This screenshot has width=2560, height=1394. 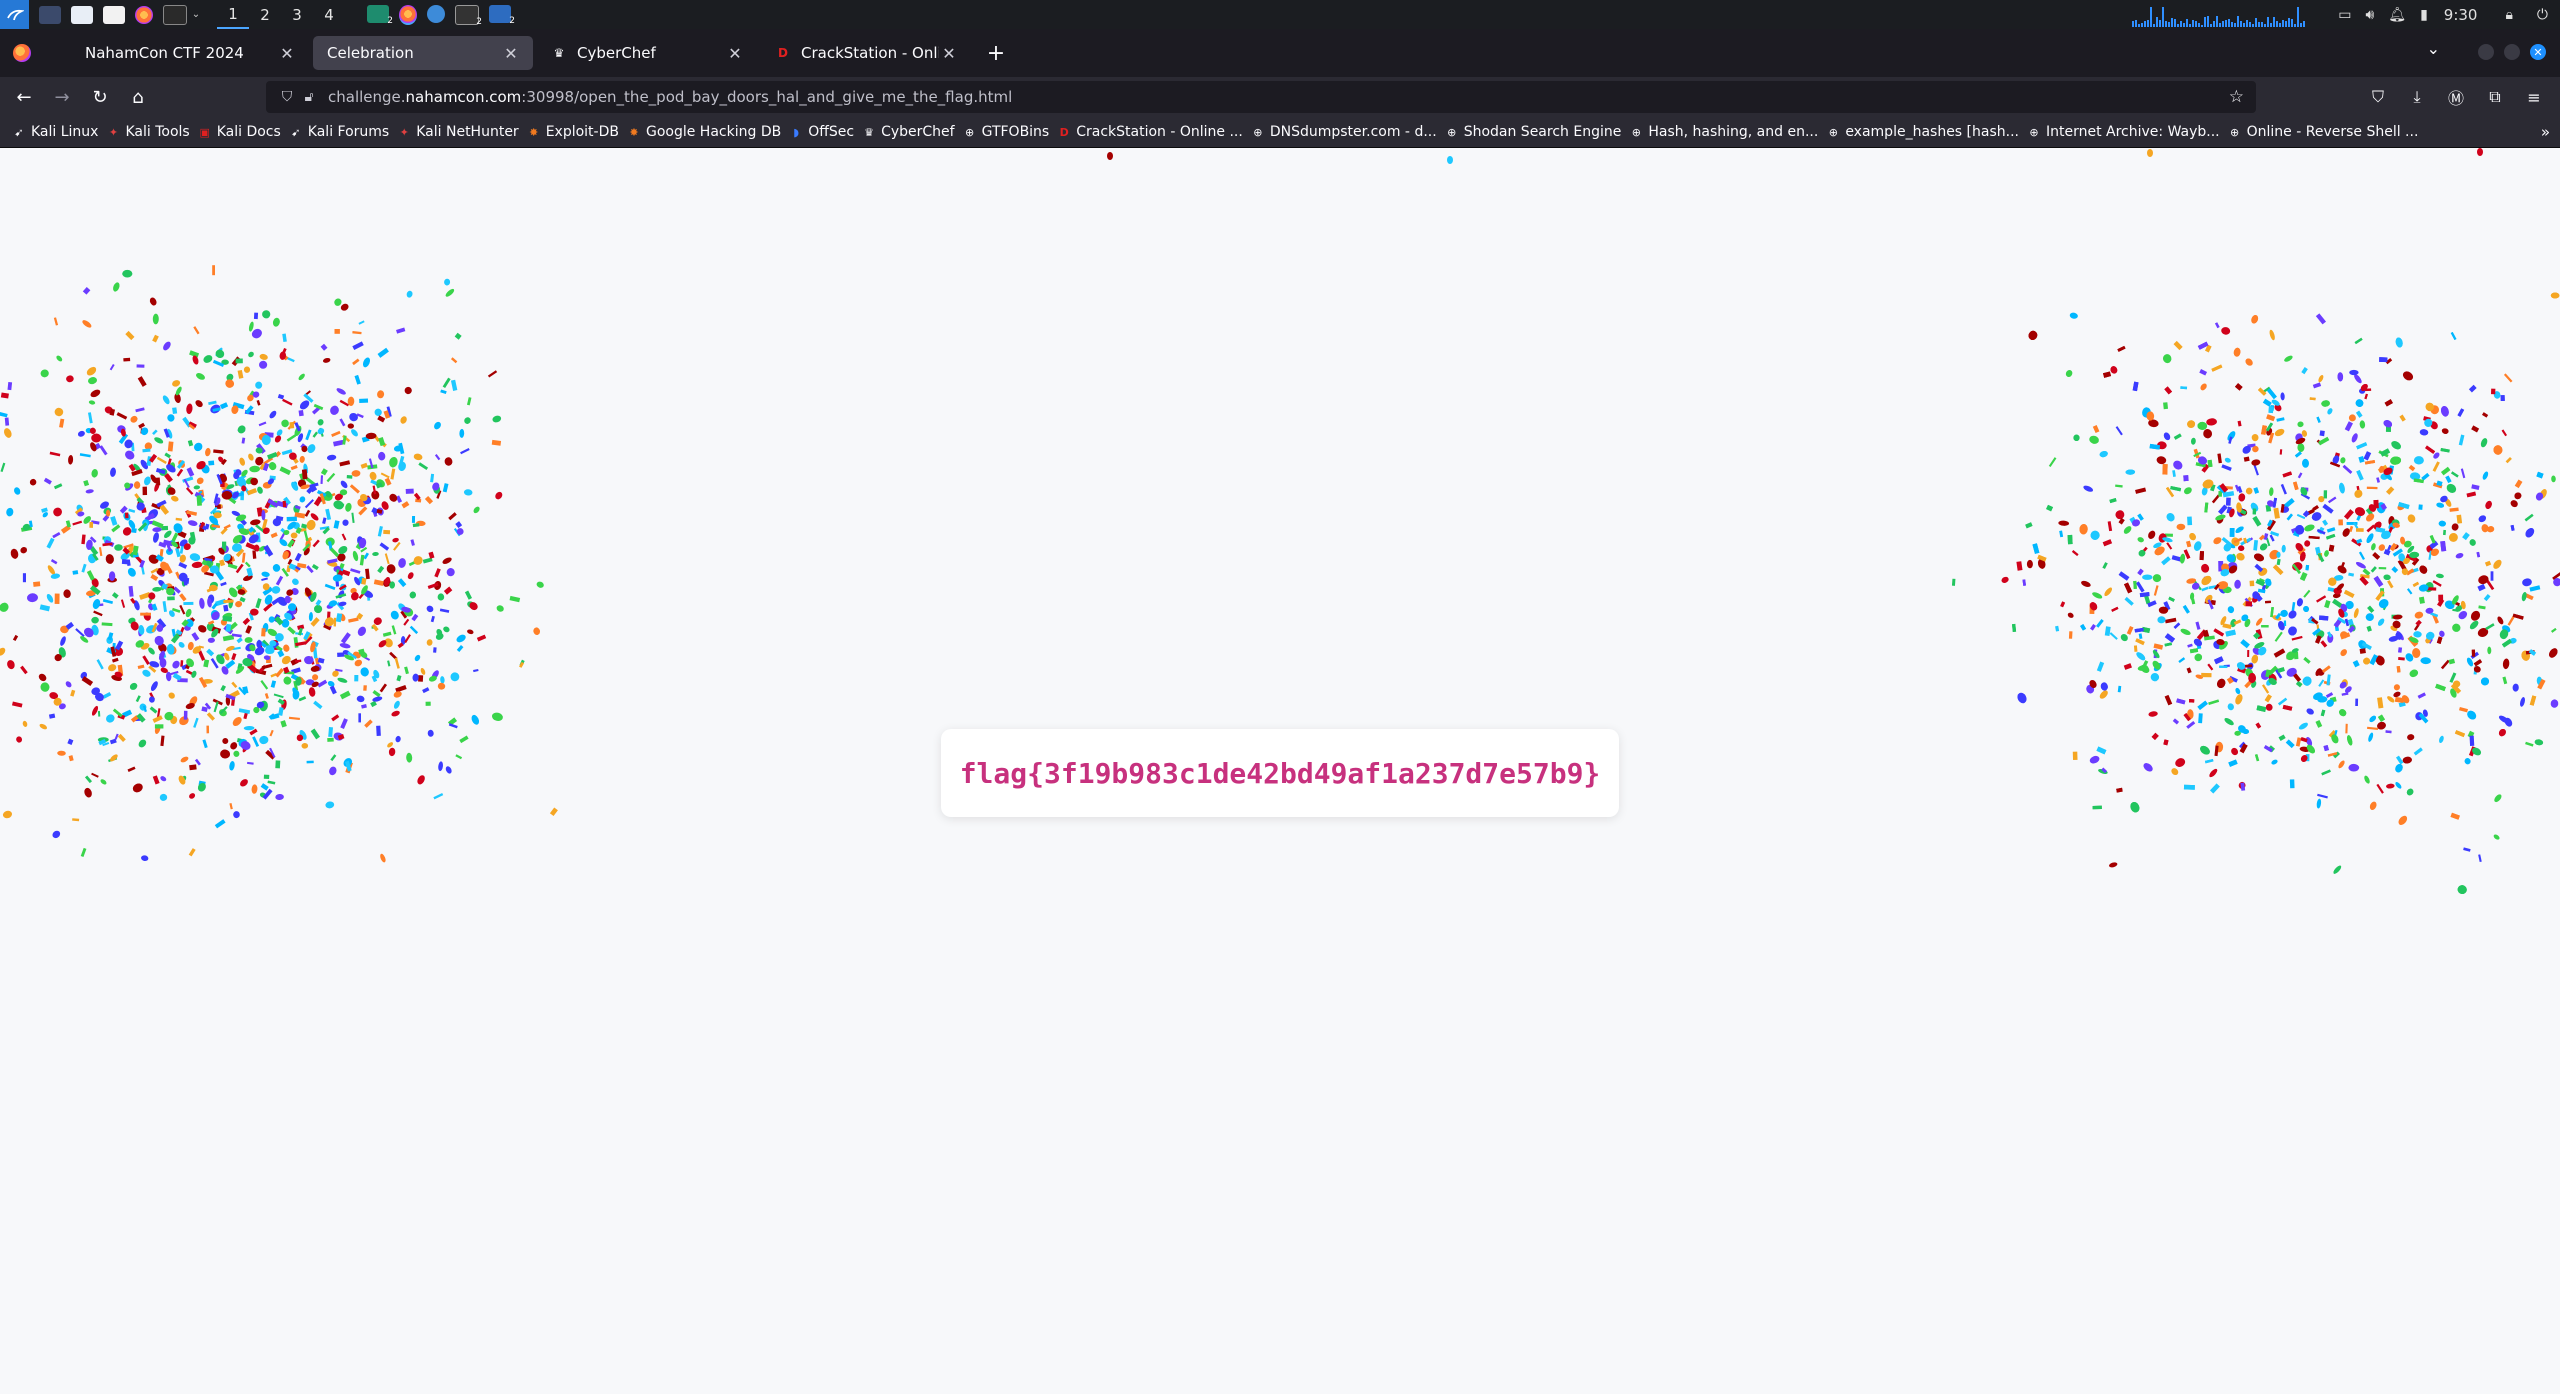 I want to click on close-window-button: ✕, so click(x=2538, y=52).